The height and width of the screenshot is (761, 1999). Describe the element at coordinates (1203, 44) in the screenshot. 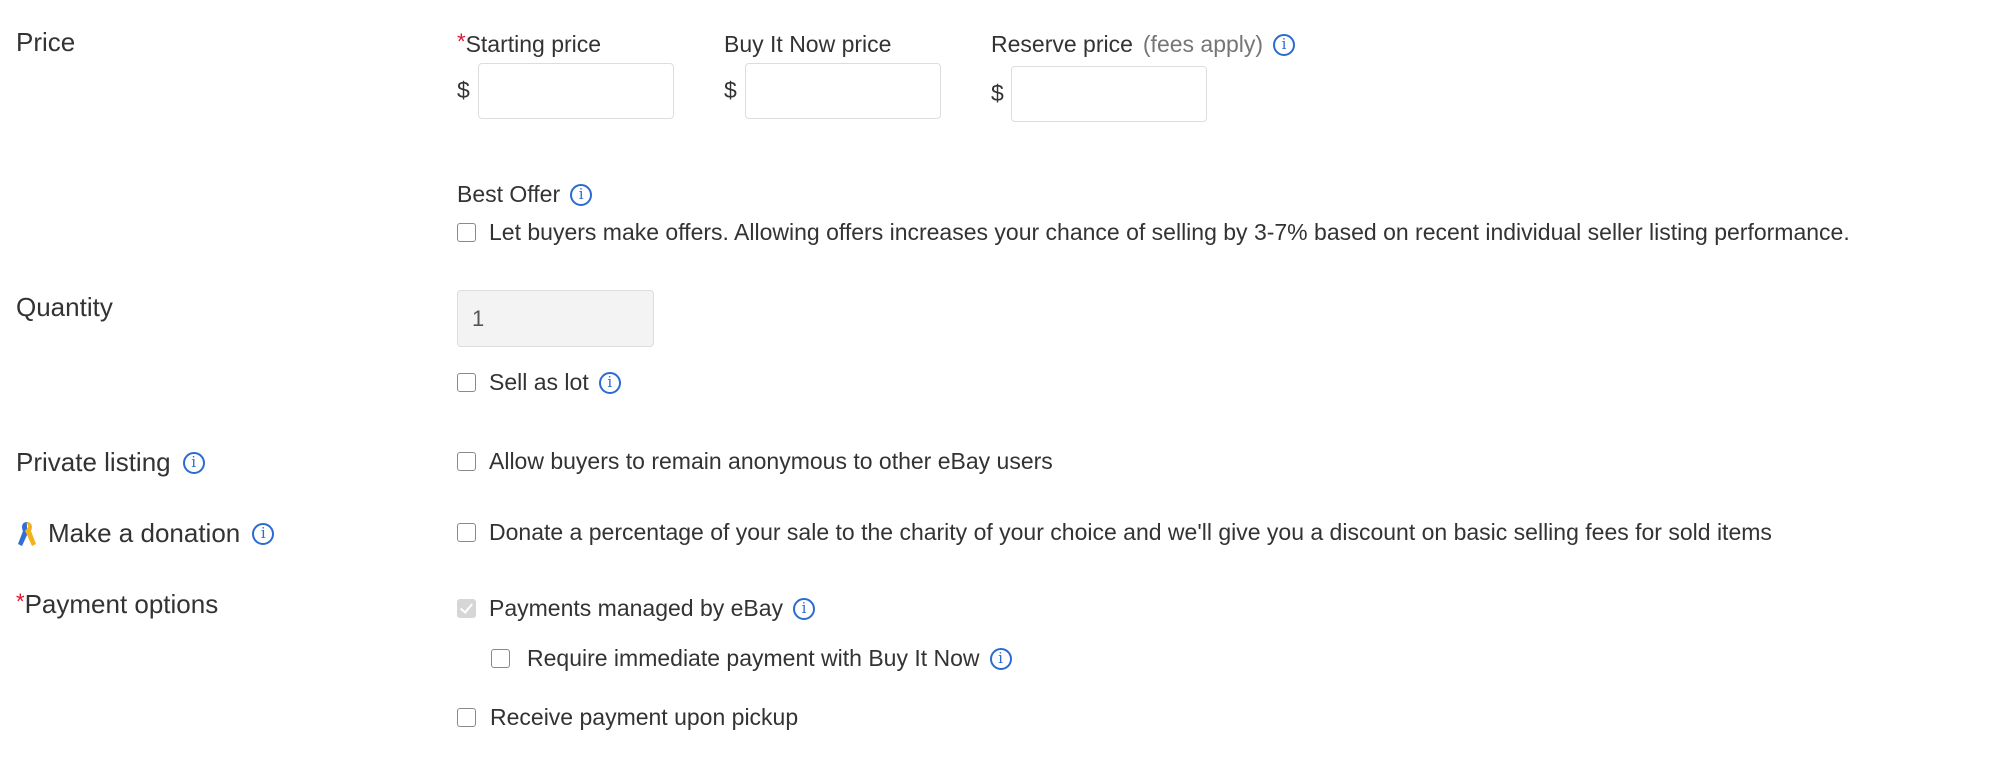

I see `fees-apply-note: (fees apply)` at that location.